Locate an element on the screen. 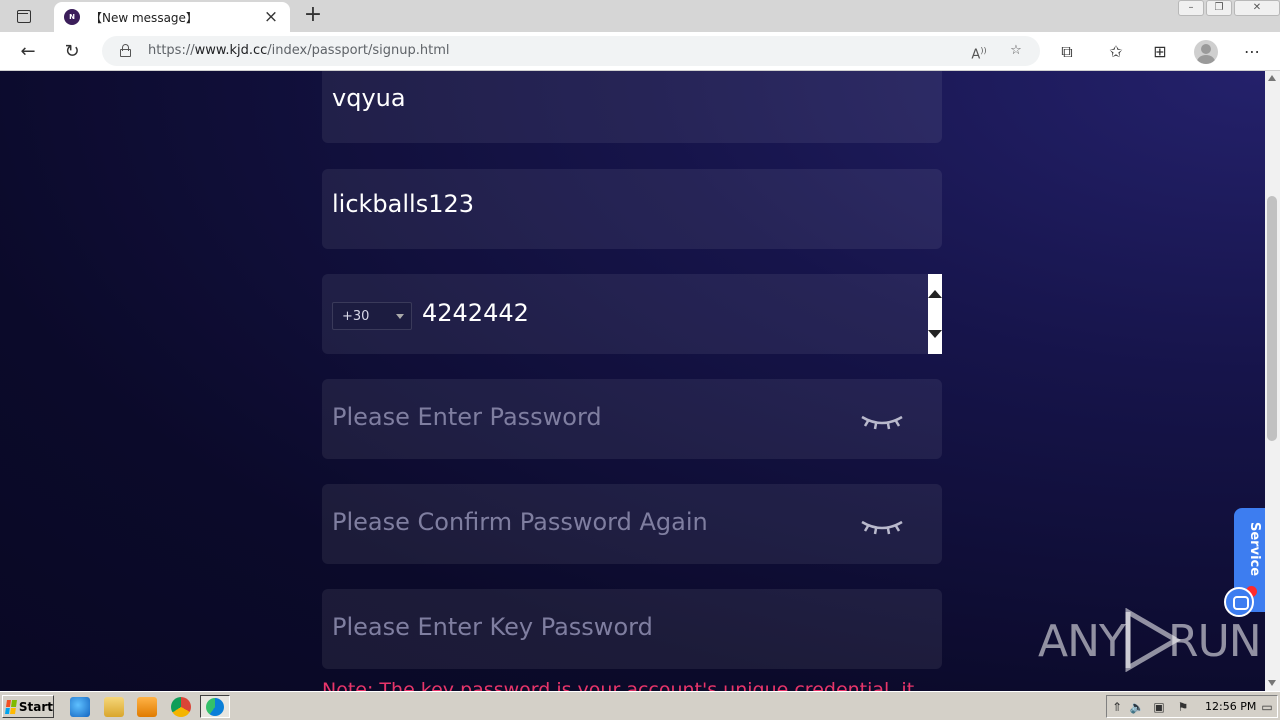 Image resolution: width=1280 pixels, height=720 pixels. password-placeholder: Please Enter Password is located at coordinates (467, 417).